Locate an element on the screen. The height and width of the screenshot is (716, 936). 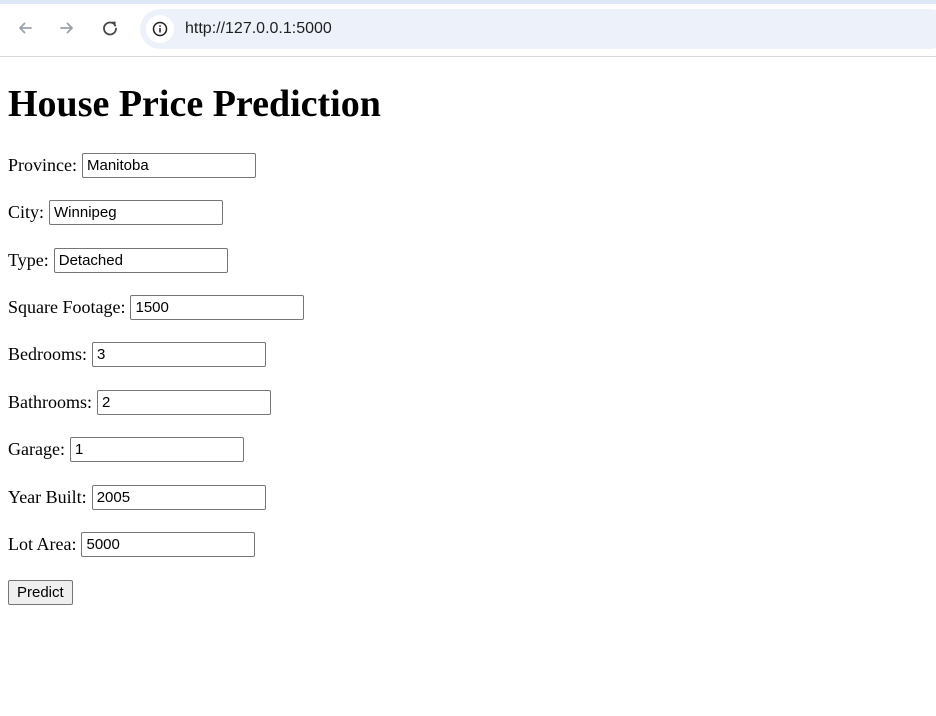
forward-button is located at coordinates (67, 28).